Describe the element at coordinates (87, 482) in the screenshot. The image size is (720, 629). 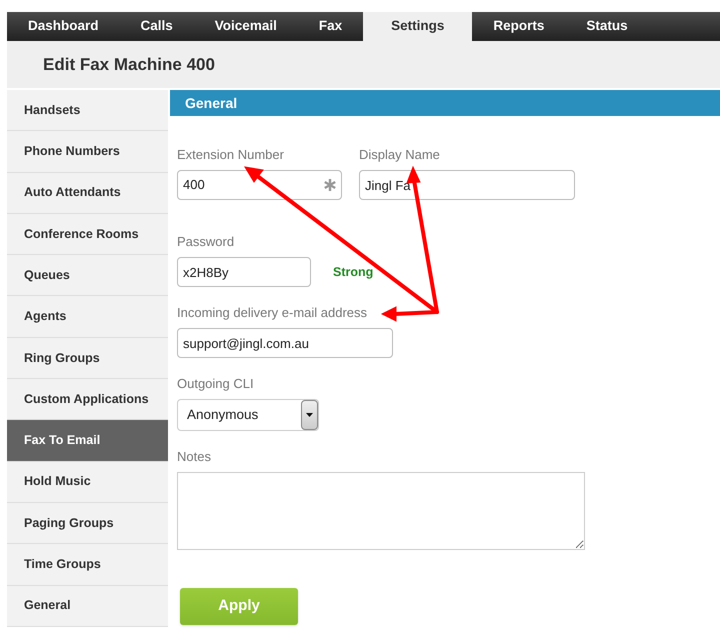
I see `sidebar-item: Hold Music` at that location.